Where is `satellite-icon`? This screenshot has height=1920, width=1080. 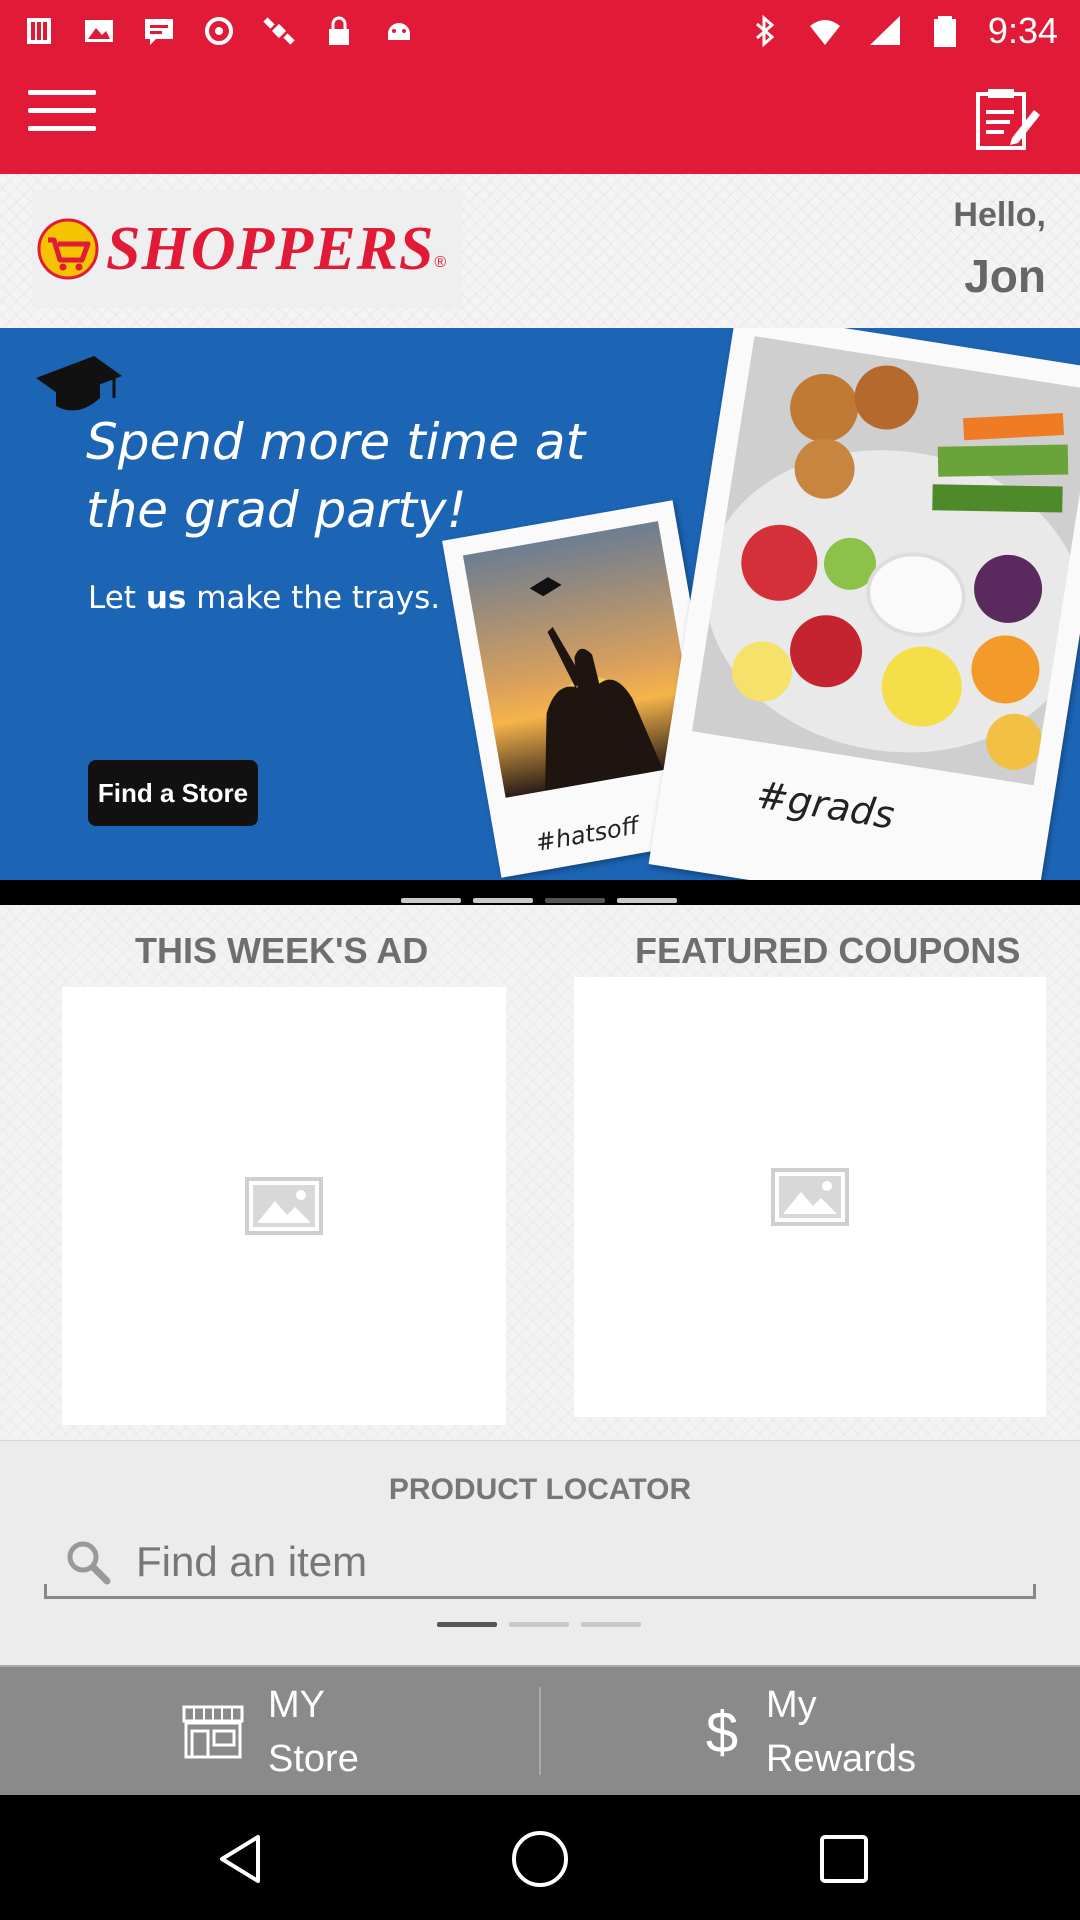 satellite-icon is located at coordinates (279, 31).